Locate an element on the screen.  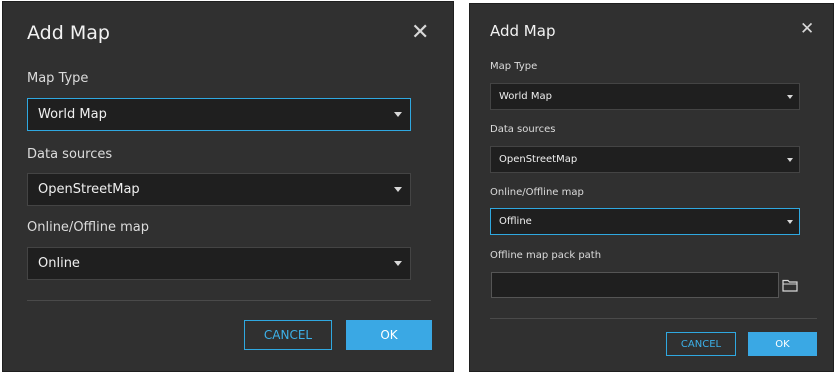
folder-icon is located at coordinates (790, 285).